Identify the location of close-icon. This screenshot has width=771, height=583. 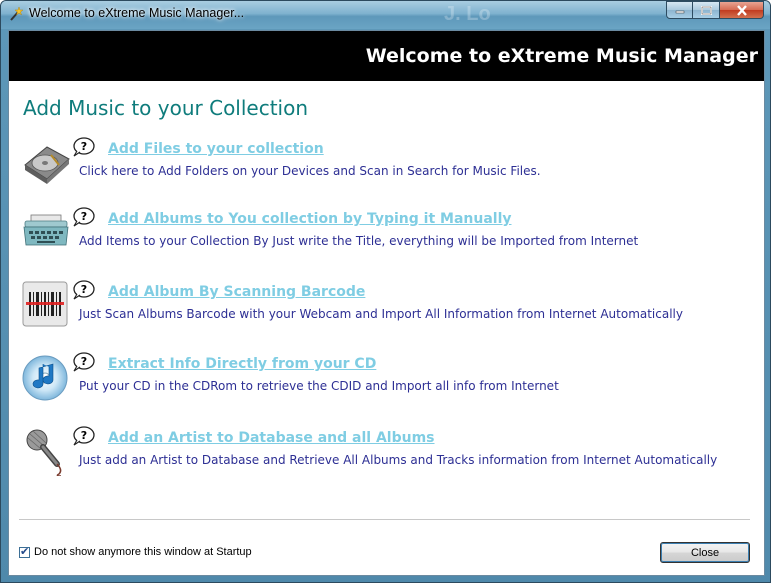
(741, 10).